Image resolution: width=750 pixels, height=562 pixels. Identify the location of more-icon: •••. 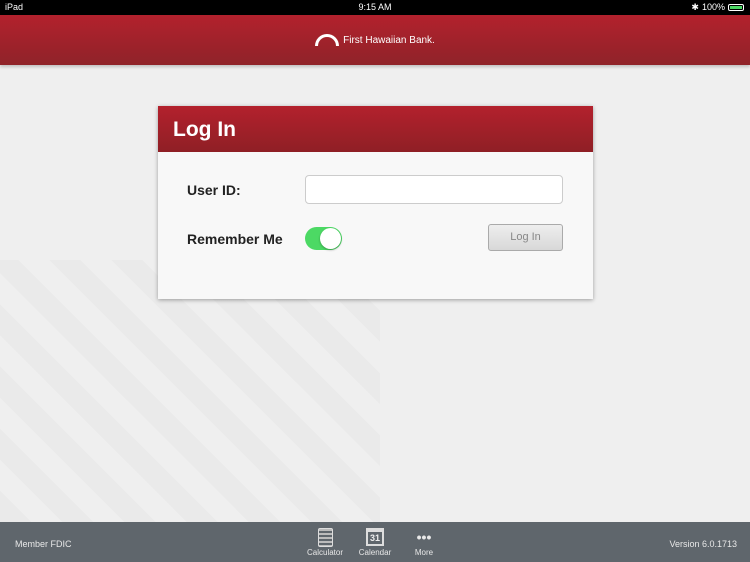
(424, 537).